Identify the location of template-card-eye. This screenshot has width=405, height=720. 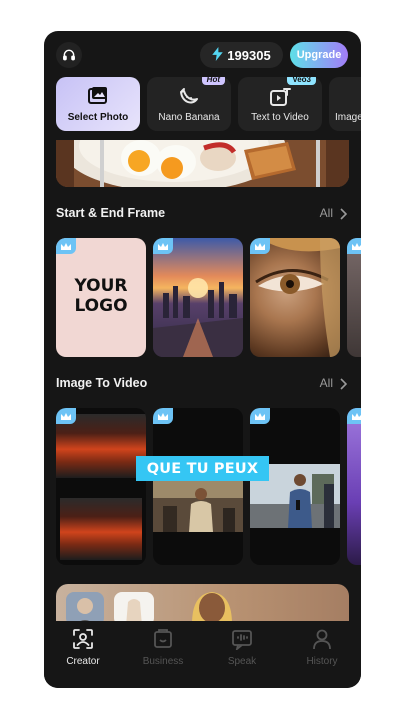
(295, 297).